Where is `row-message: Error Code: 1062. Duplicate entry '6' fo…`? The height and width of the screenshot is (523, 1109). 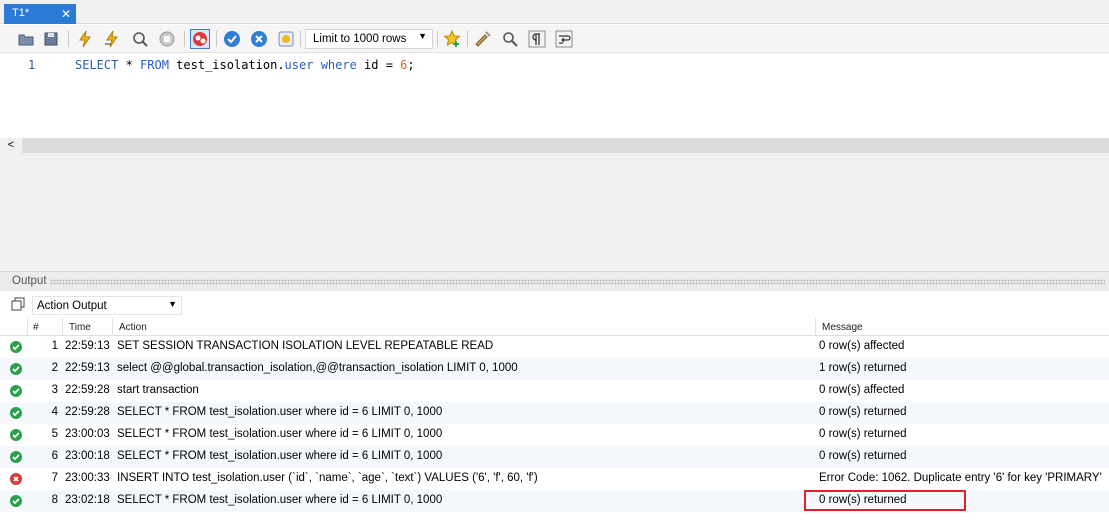 row-message: Error Code: 1062. Duplicate entry '6' fo… is located at coordinates (960, 478).